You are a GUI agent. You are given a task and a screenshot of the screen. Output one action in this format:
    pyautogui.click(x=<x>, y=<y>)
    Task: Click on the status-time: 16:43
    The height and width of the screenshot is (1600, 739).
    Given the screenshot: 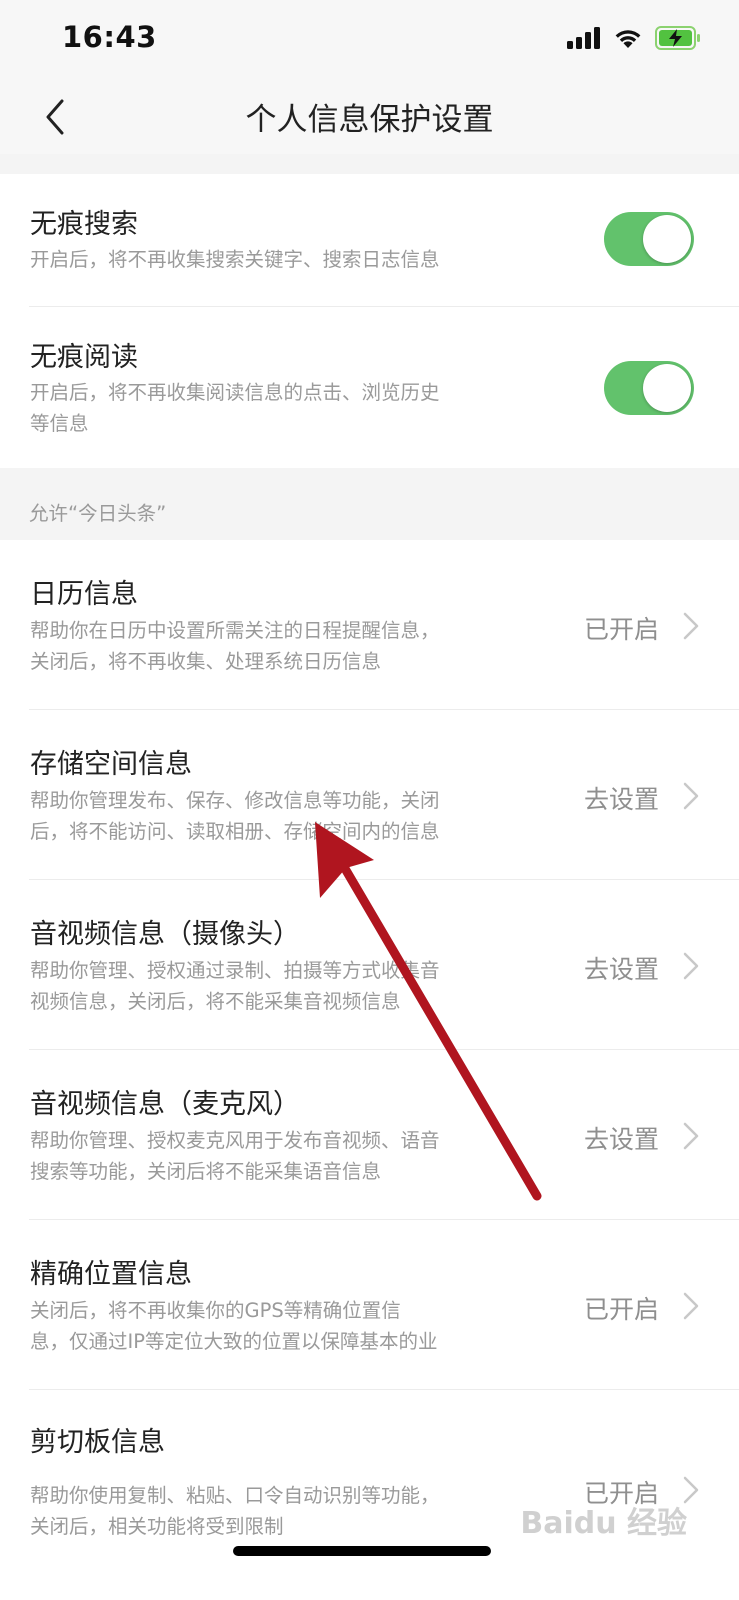 What is the action you would take?
    pyautogui.click(x=109, y=37)
    